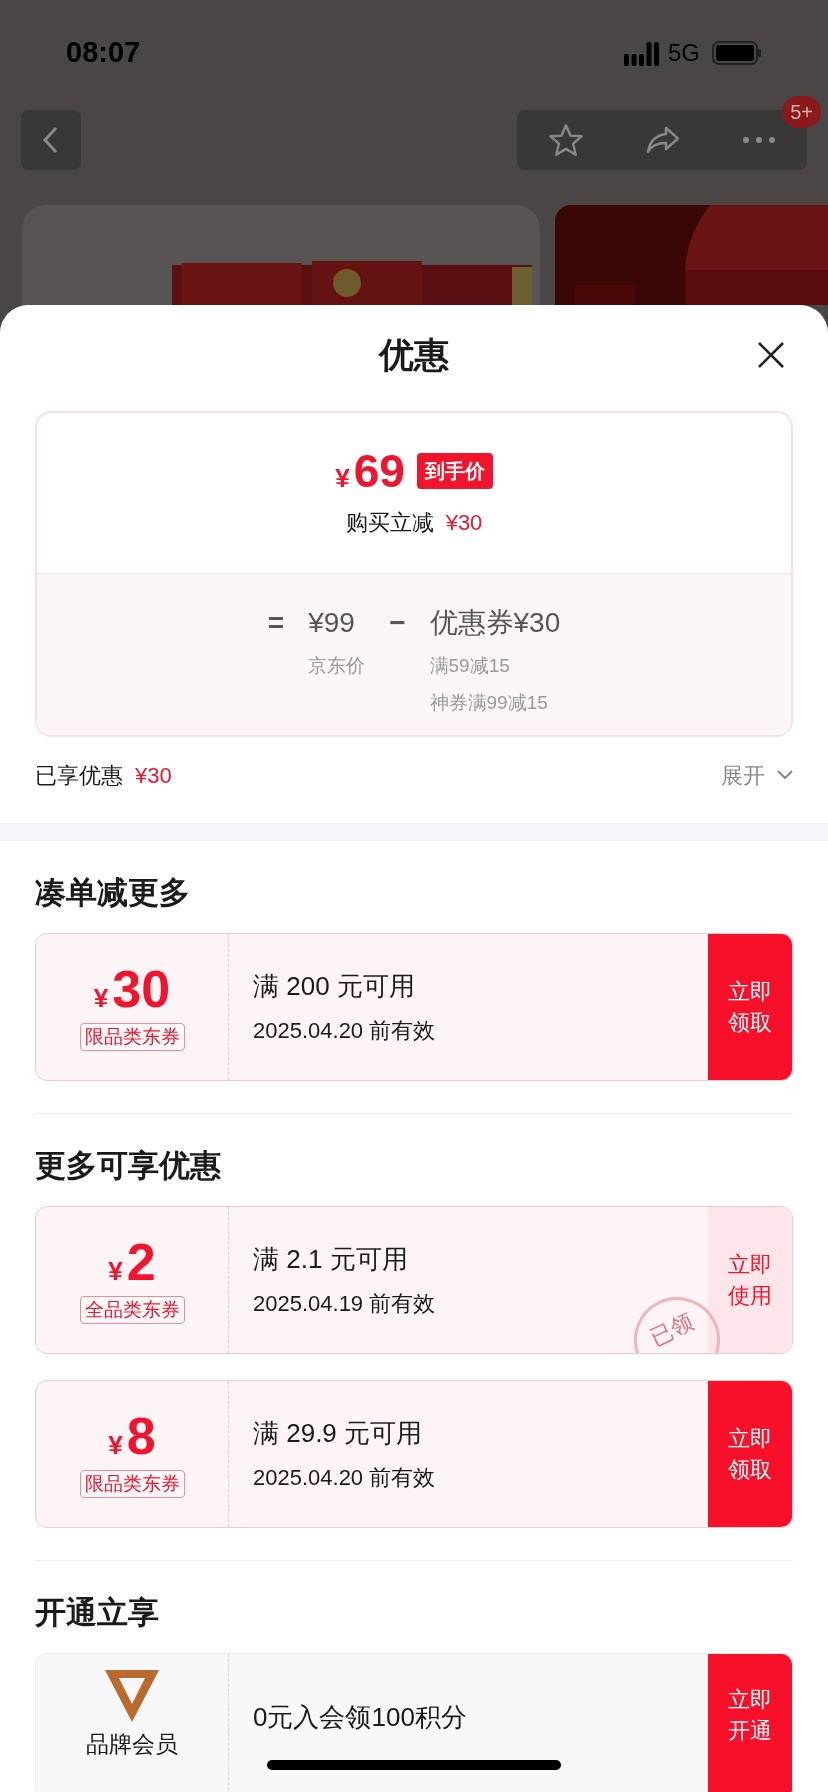 This screenshot has width=828, height=1792. What do you see at coordinates (141, 1436) in the screenshot?
I see `coupon-amount: 8` at bounding box center [141, 1436].